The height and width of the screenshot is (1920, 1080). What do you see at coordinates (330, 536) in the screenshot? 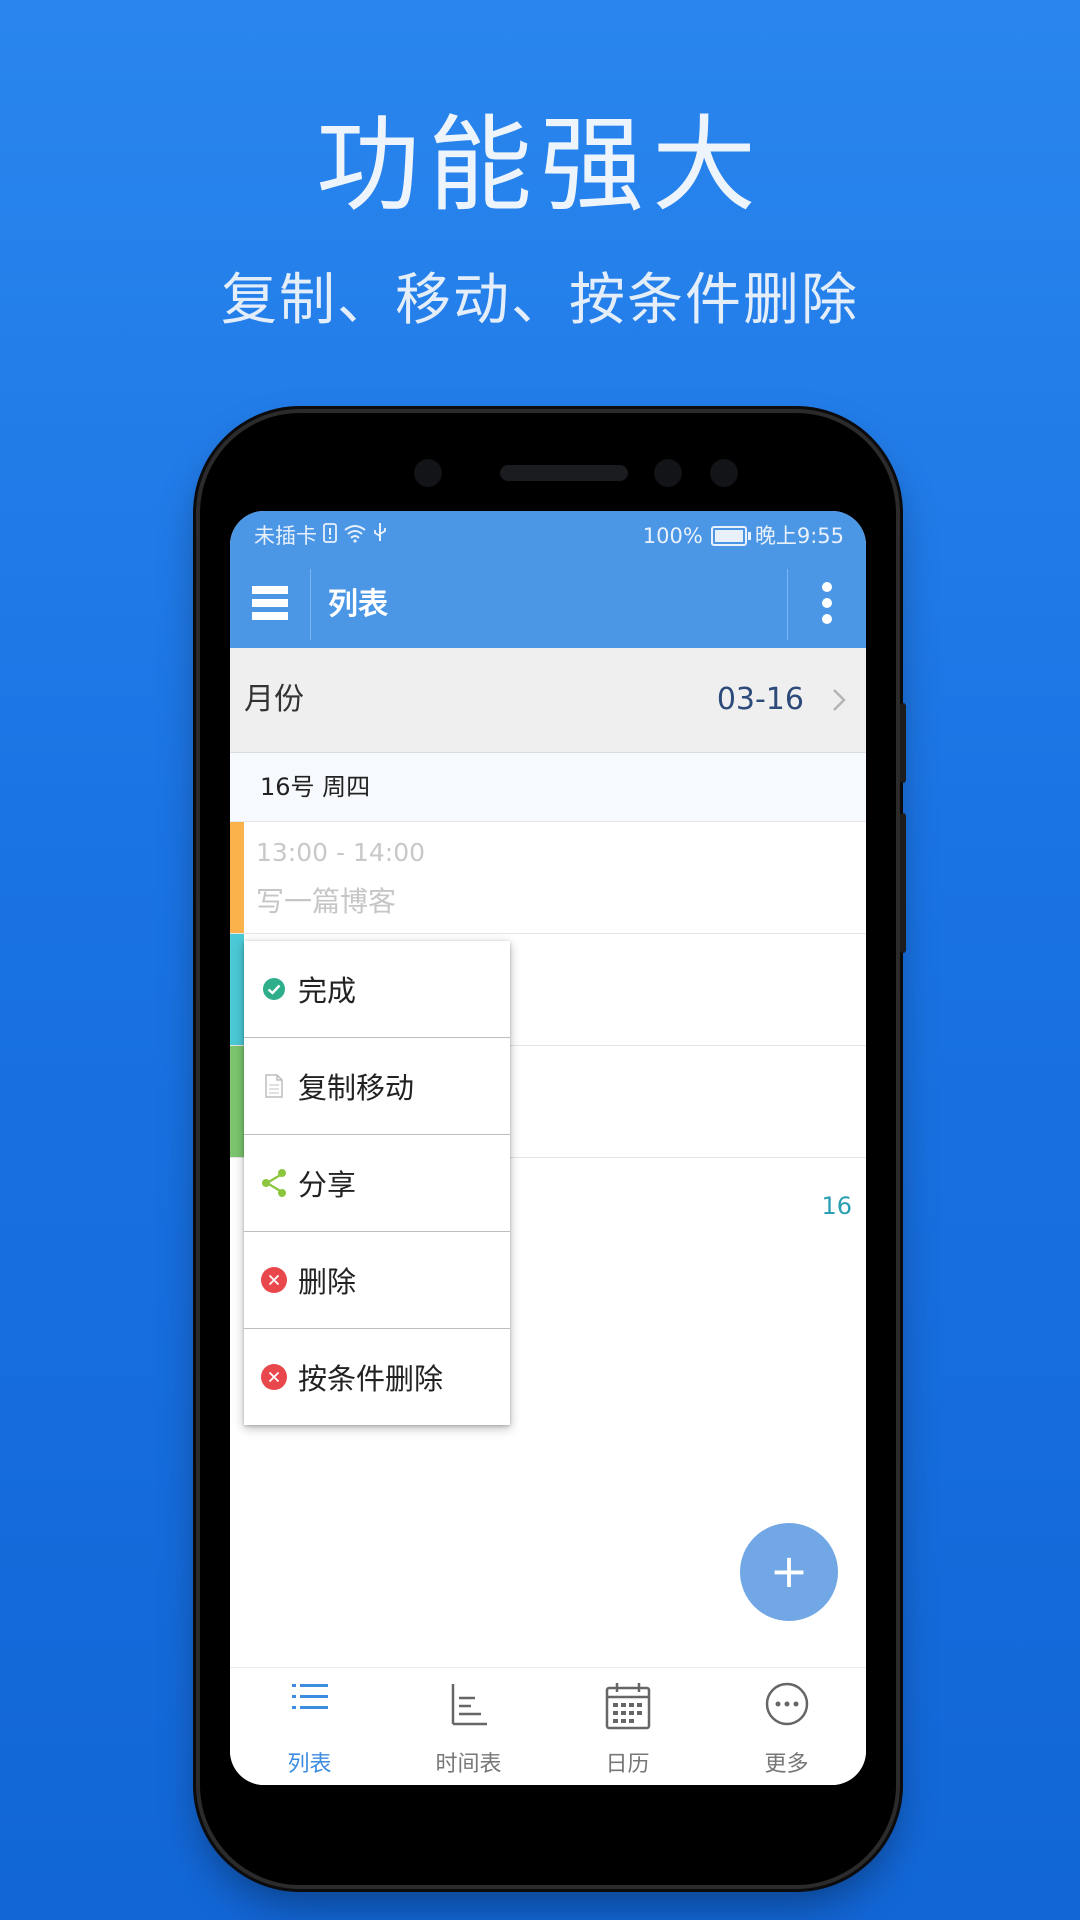
I see `sim-icon` at bounding box center [330, 536].